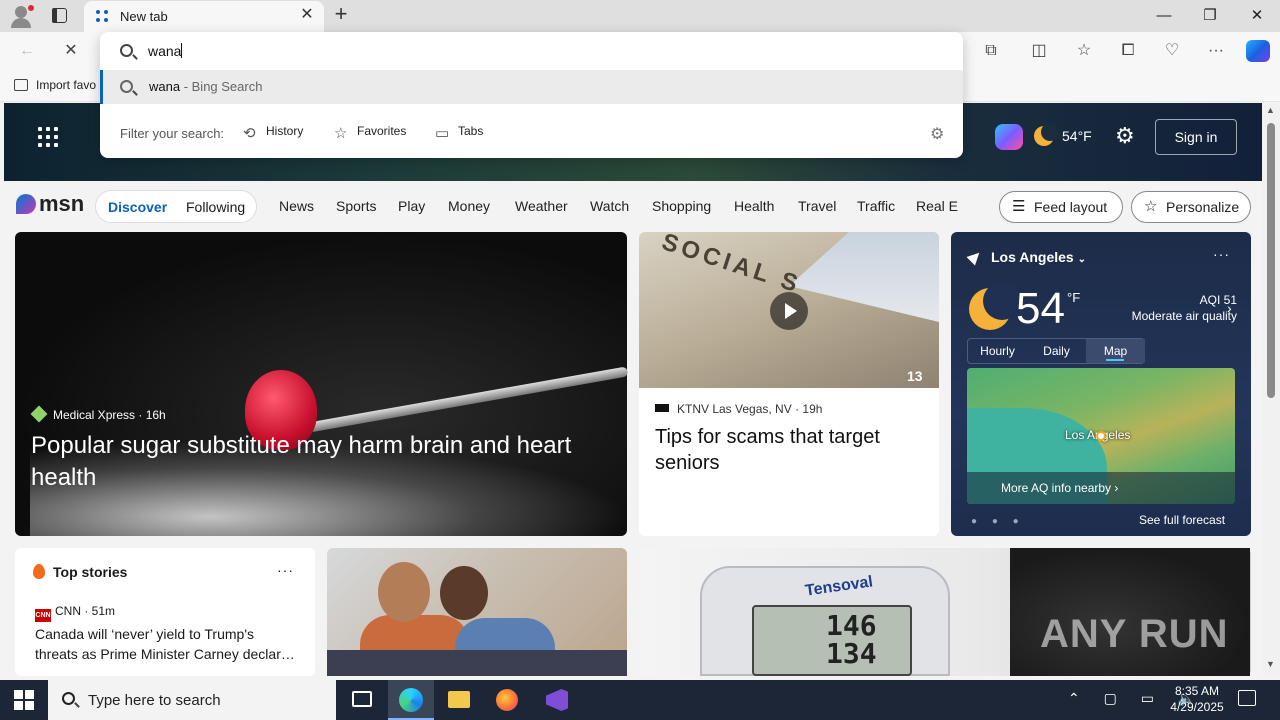  What do you see at coordinates (1177, 308) in the screenshot?
I see `air-quality: AQI 51 Moderate air quality` at bounding box center [1177, 308].